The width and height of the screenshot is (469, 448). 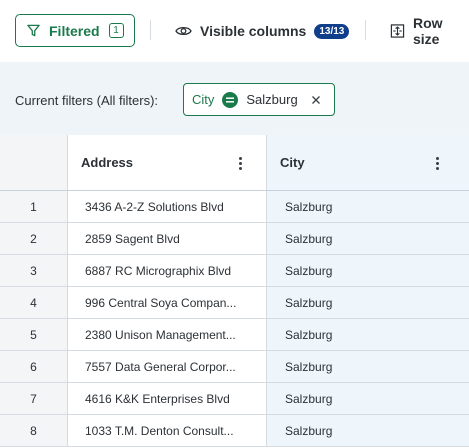 I want to click on close-icon, so click(x=316, y=100).